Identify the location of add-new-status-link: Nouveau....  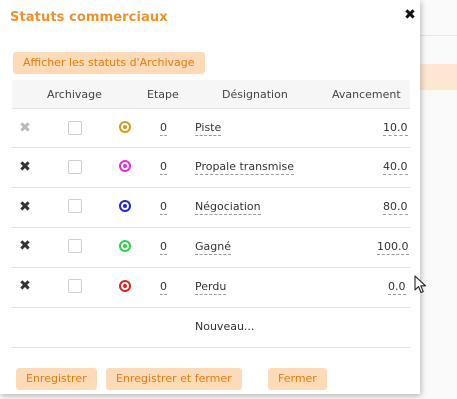
(224, 326).